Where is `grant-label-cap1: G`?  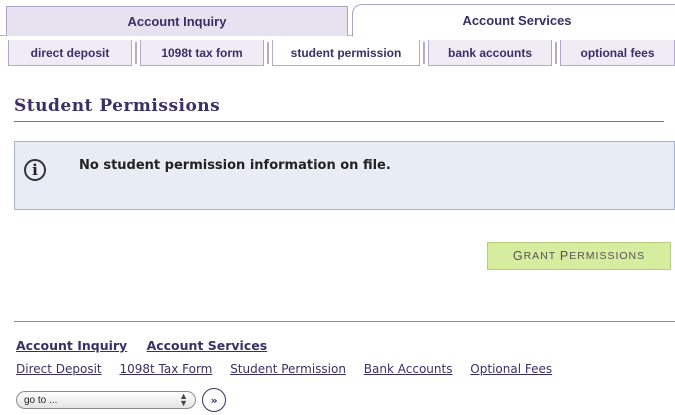
grant-label-cap1: G is located at coordinates (518, 256).